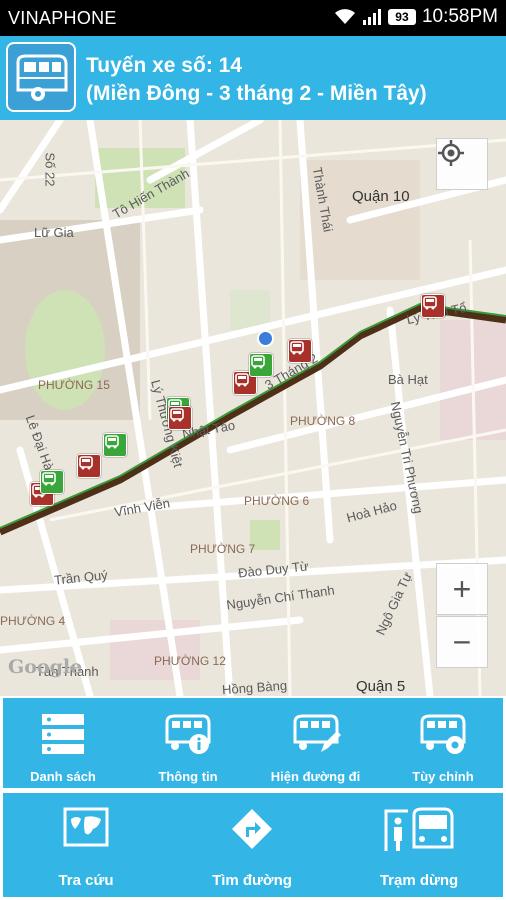 This screenshot has width=506, height=900. What do you see at coordinates (256, 93) in the screenshot?
I see `route-subtitle: (Miền Đông - 3 tháng 2 - Miền Tây)` at bounding box center [256, 93].